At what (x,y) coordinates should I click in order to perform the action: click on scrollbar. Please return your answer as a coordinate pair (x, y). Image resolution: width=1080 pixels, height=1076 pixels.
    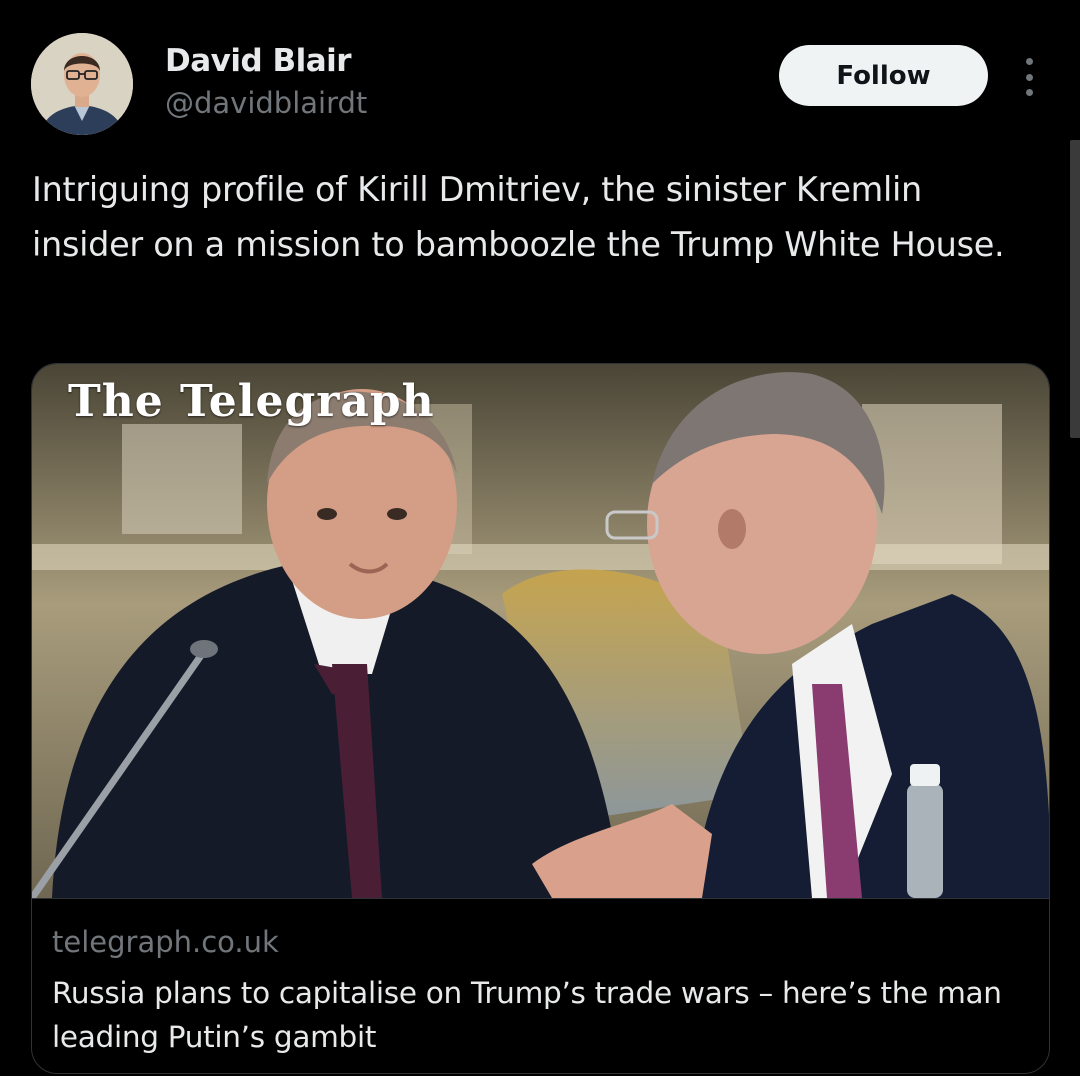
    Looking at the image, I should click on (1075, 289).